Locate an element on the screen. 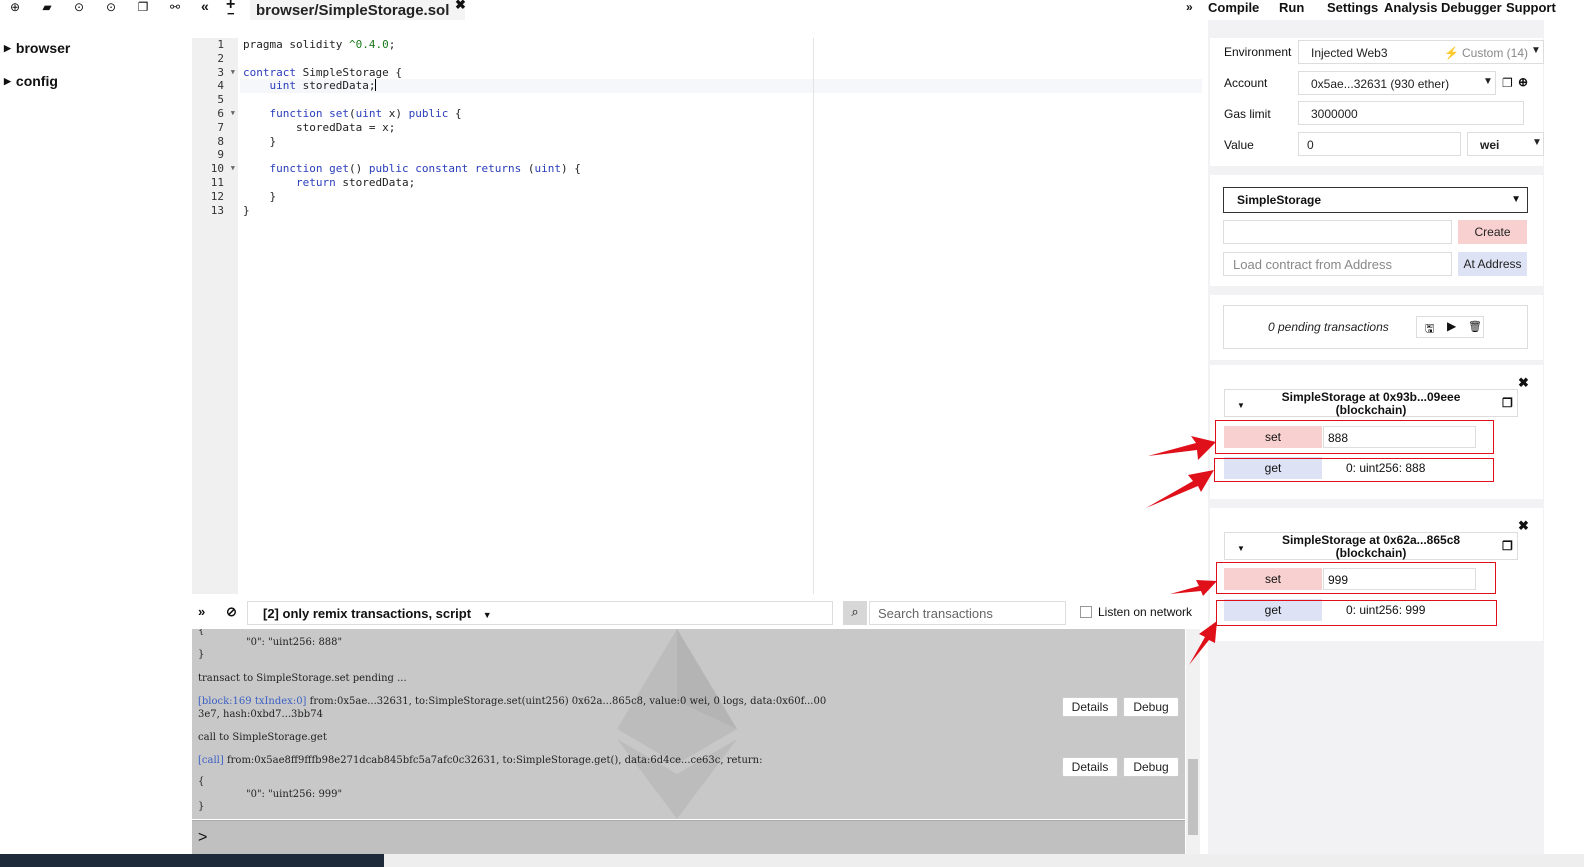 This screenshot has width=1584, height=867. tree-item-label: browser is located at coordinates (43, 48).